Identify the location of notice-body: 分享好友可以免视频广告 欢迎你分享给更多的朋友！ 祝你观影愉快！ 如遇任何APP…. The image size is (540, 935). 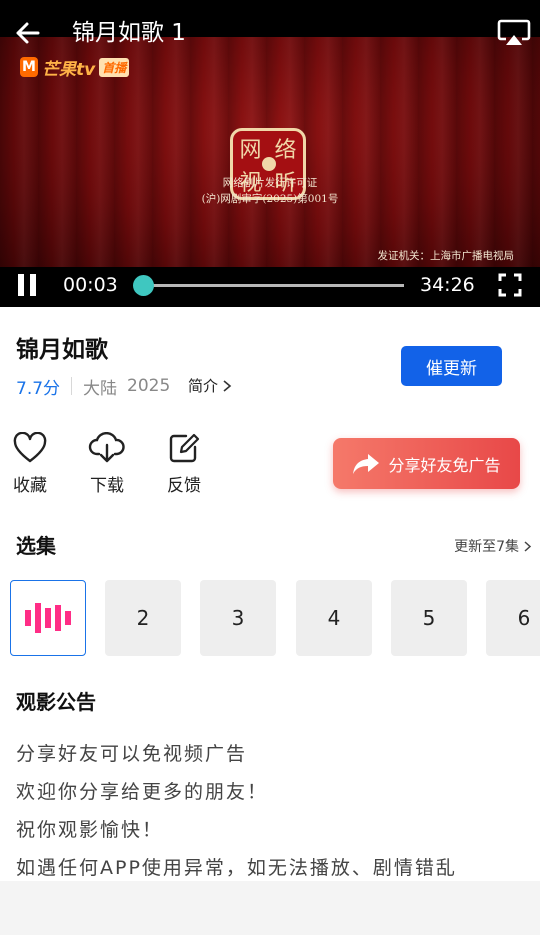
(236, 811).